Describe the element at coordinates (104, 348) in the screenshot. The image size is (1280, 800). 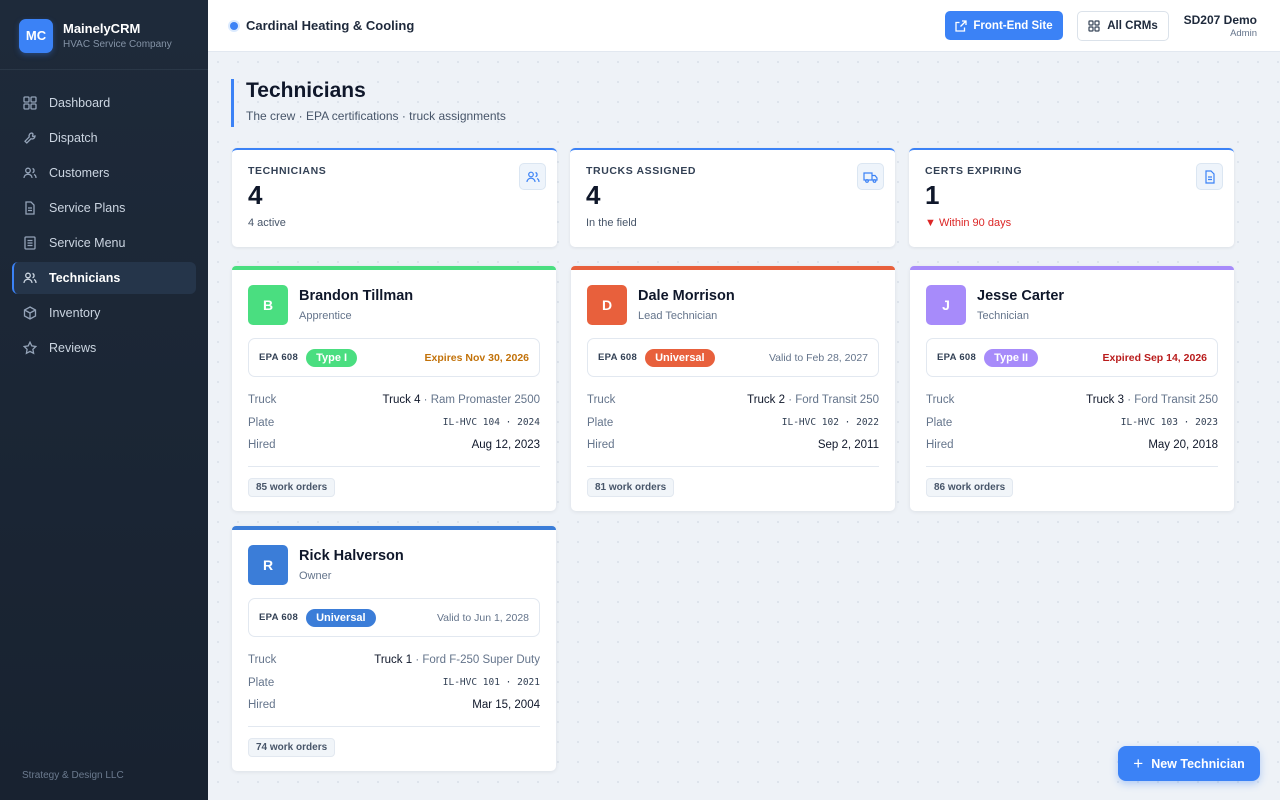
I see `sidebar-item-reviews: Reviews` at that location.